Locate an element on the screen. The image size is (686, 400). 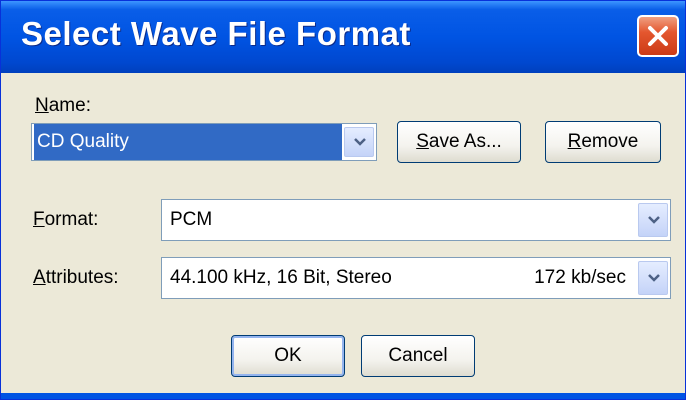
close-button is located at coordinates (658, 36).